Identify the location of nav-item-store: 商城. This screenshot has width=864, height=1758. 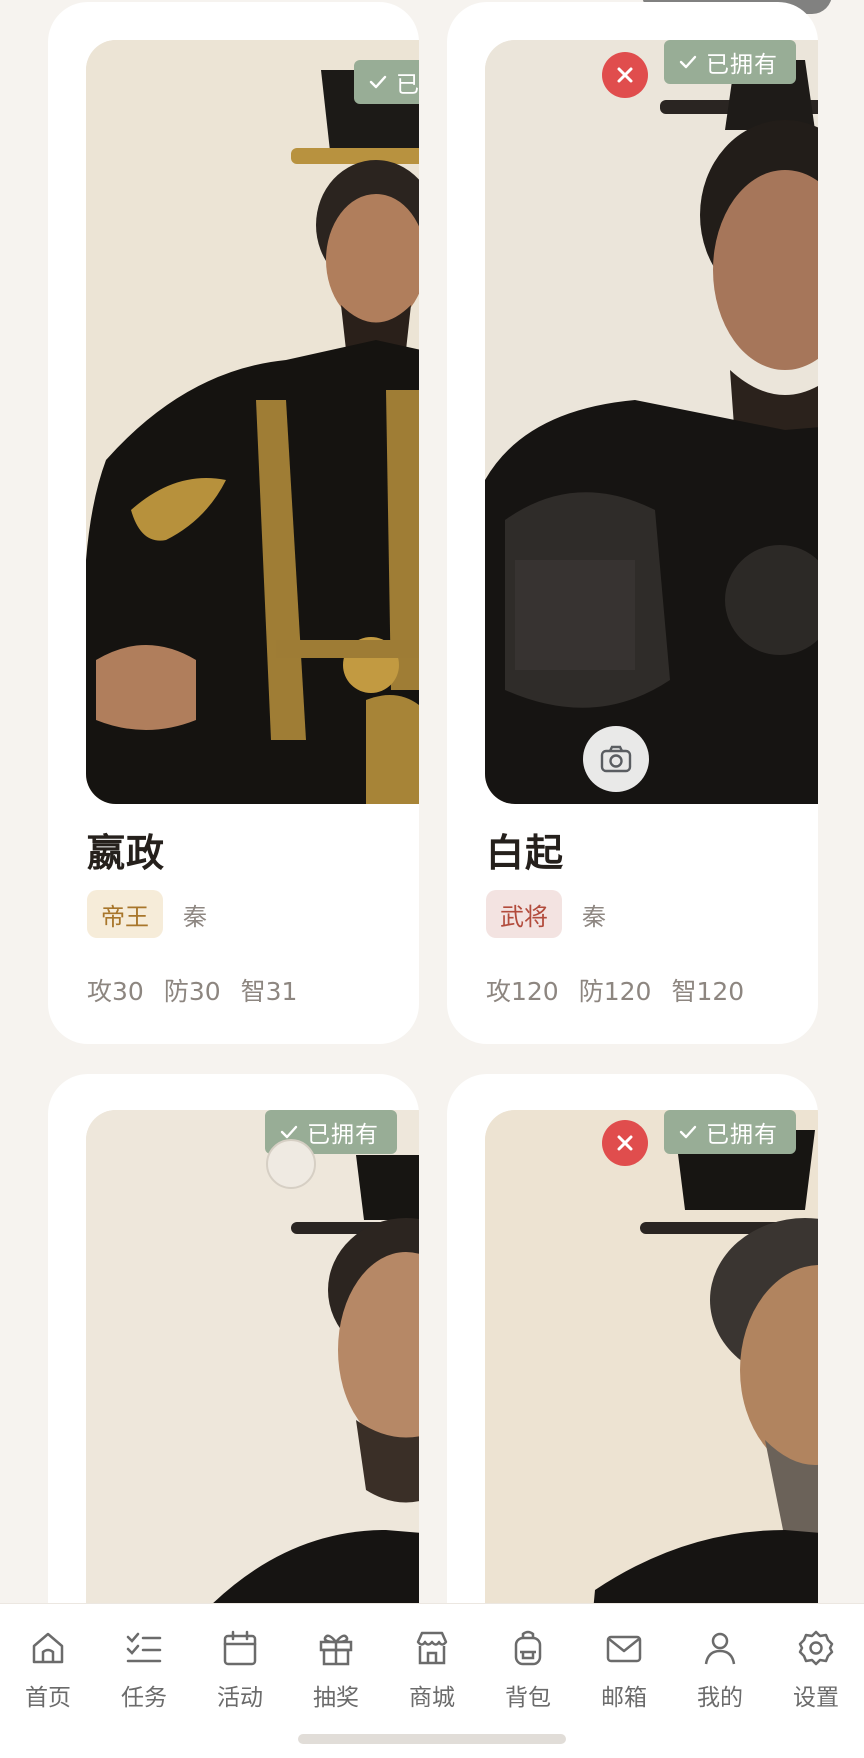
(432, 1669).